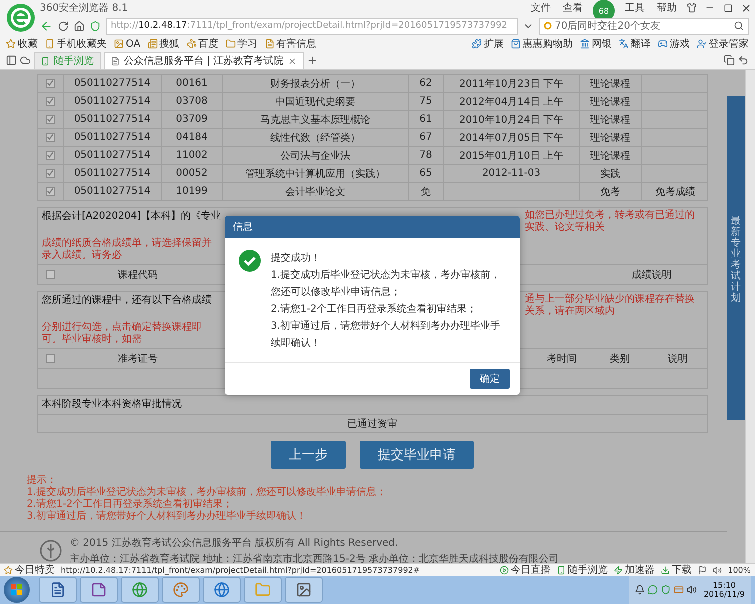 This screenshot has width=755, height=604. What do you see at coordinates (127, 250) in the screenshot?
I see `notice-text: 成绩的纸质合格成绩单，请选择保留并录入成绩。请务必` at bounding box center [127, 250].